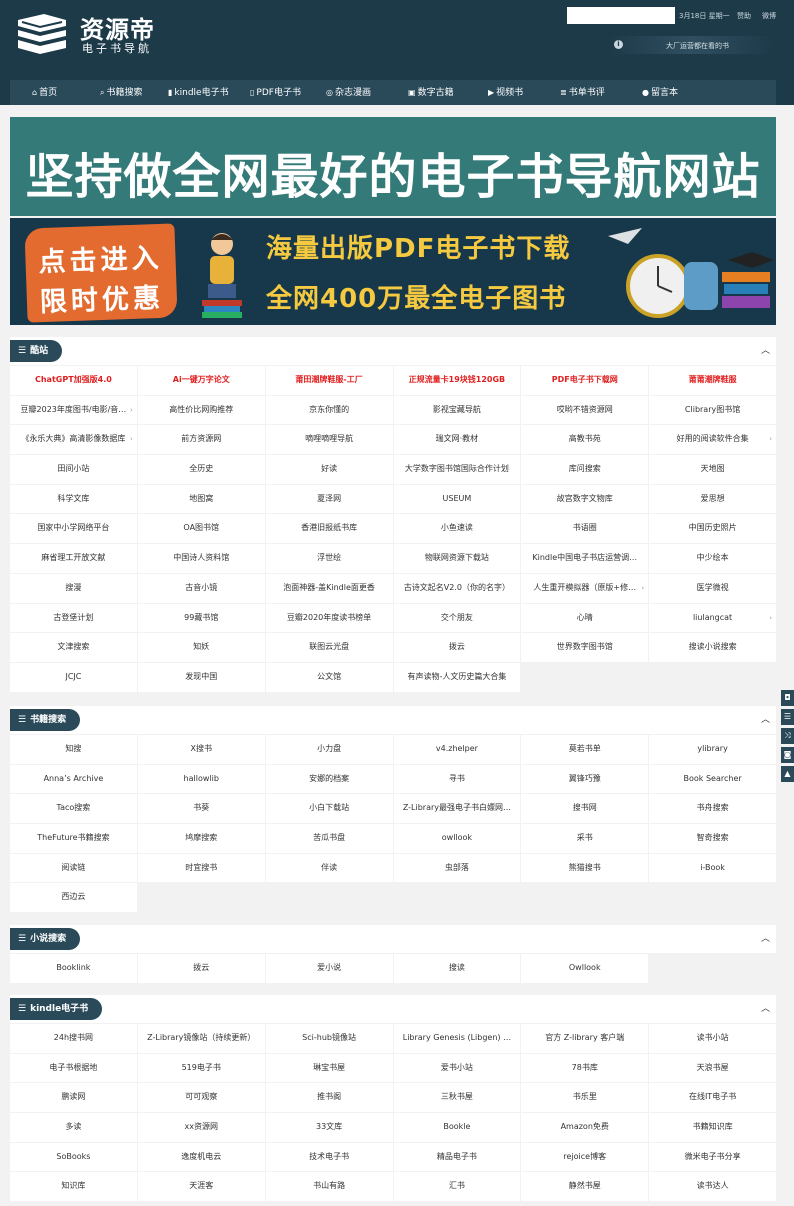 The height and width of the screenshot is (1206, 794). Describe the element at coordinates (73, 779) in the screenshot. I see `site-link: Anna’s Archive` at that location.